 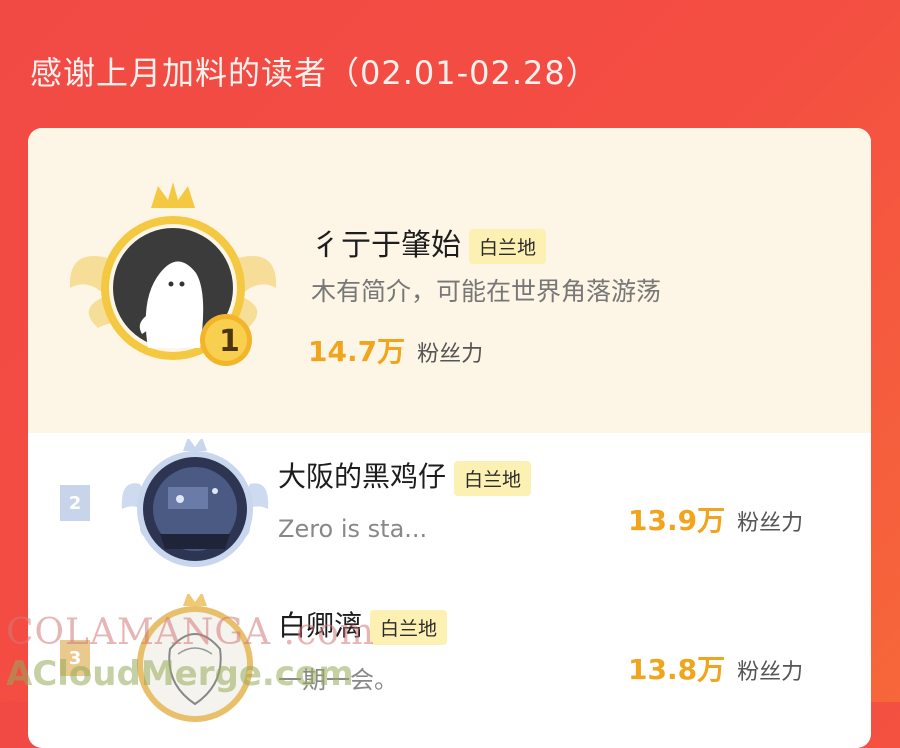 I want to click on rank-3-number: 3, so click(x=75, y=658).